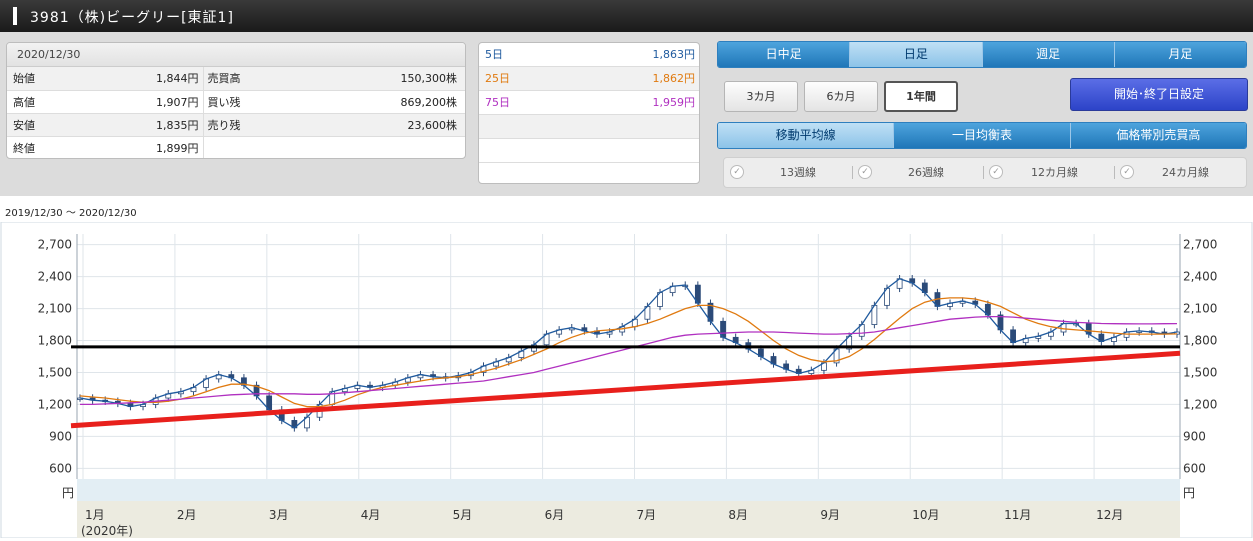 The height and width of the screenshot is (541, 1253). What do you see at coordinates (674, 102) in the screenshot?
I see `ma-value: 1,959円` at bounding box center [674, 102].